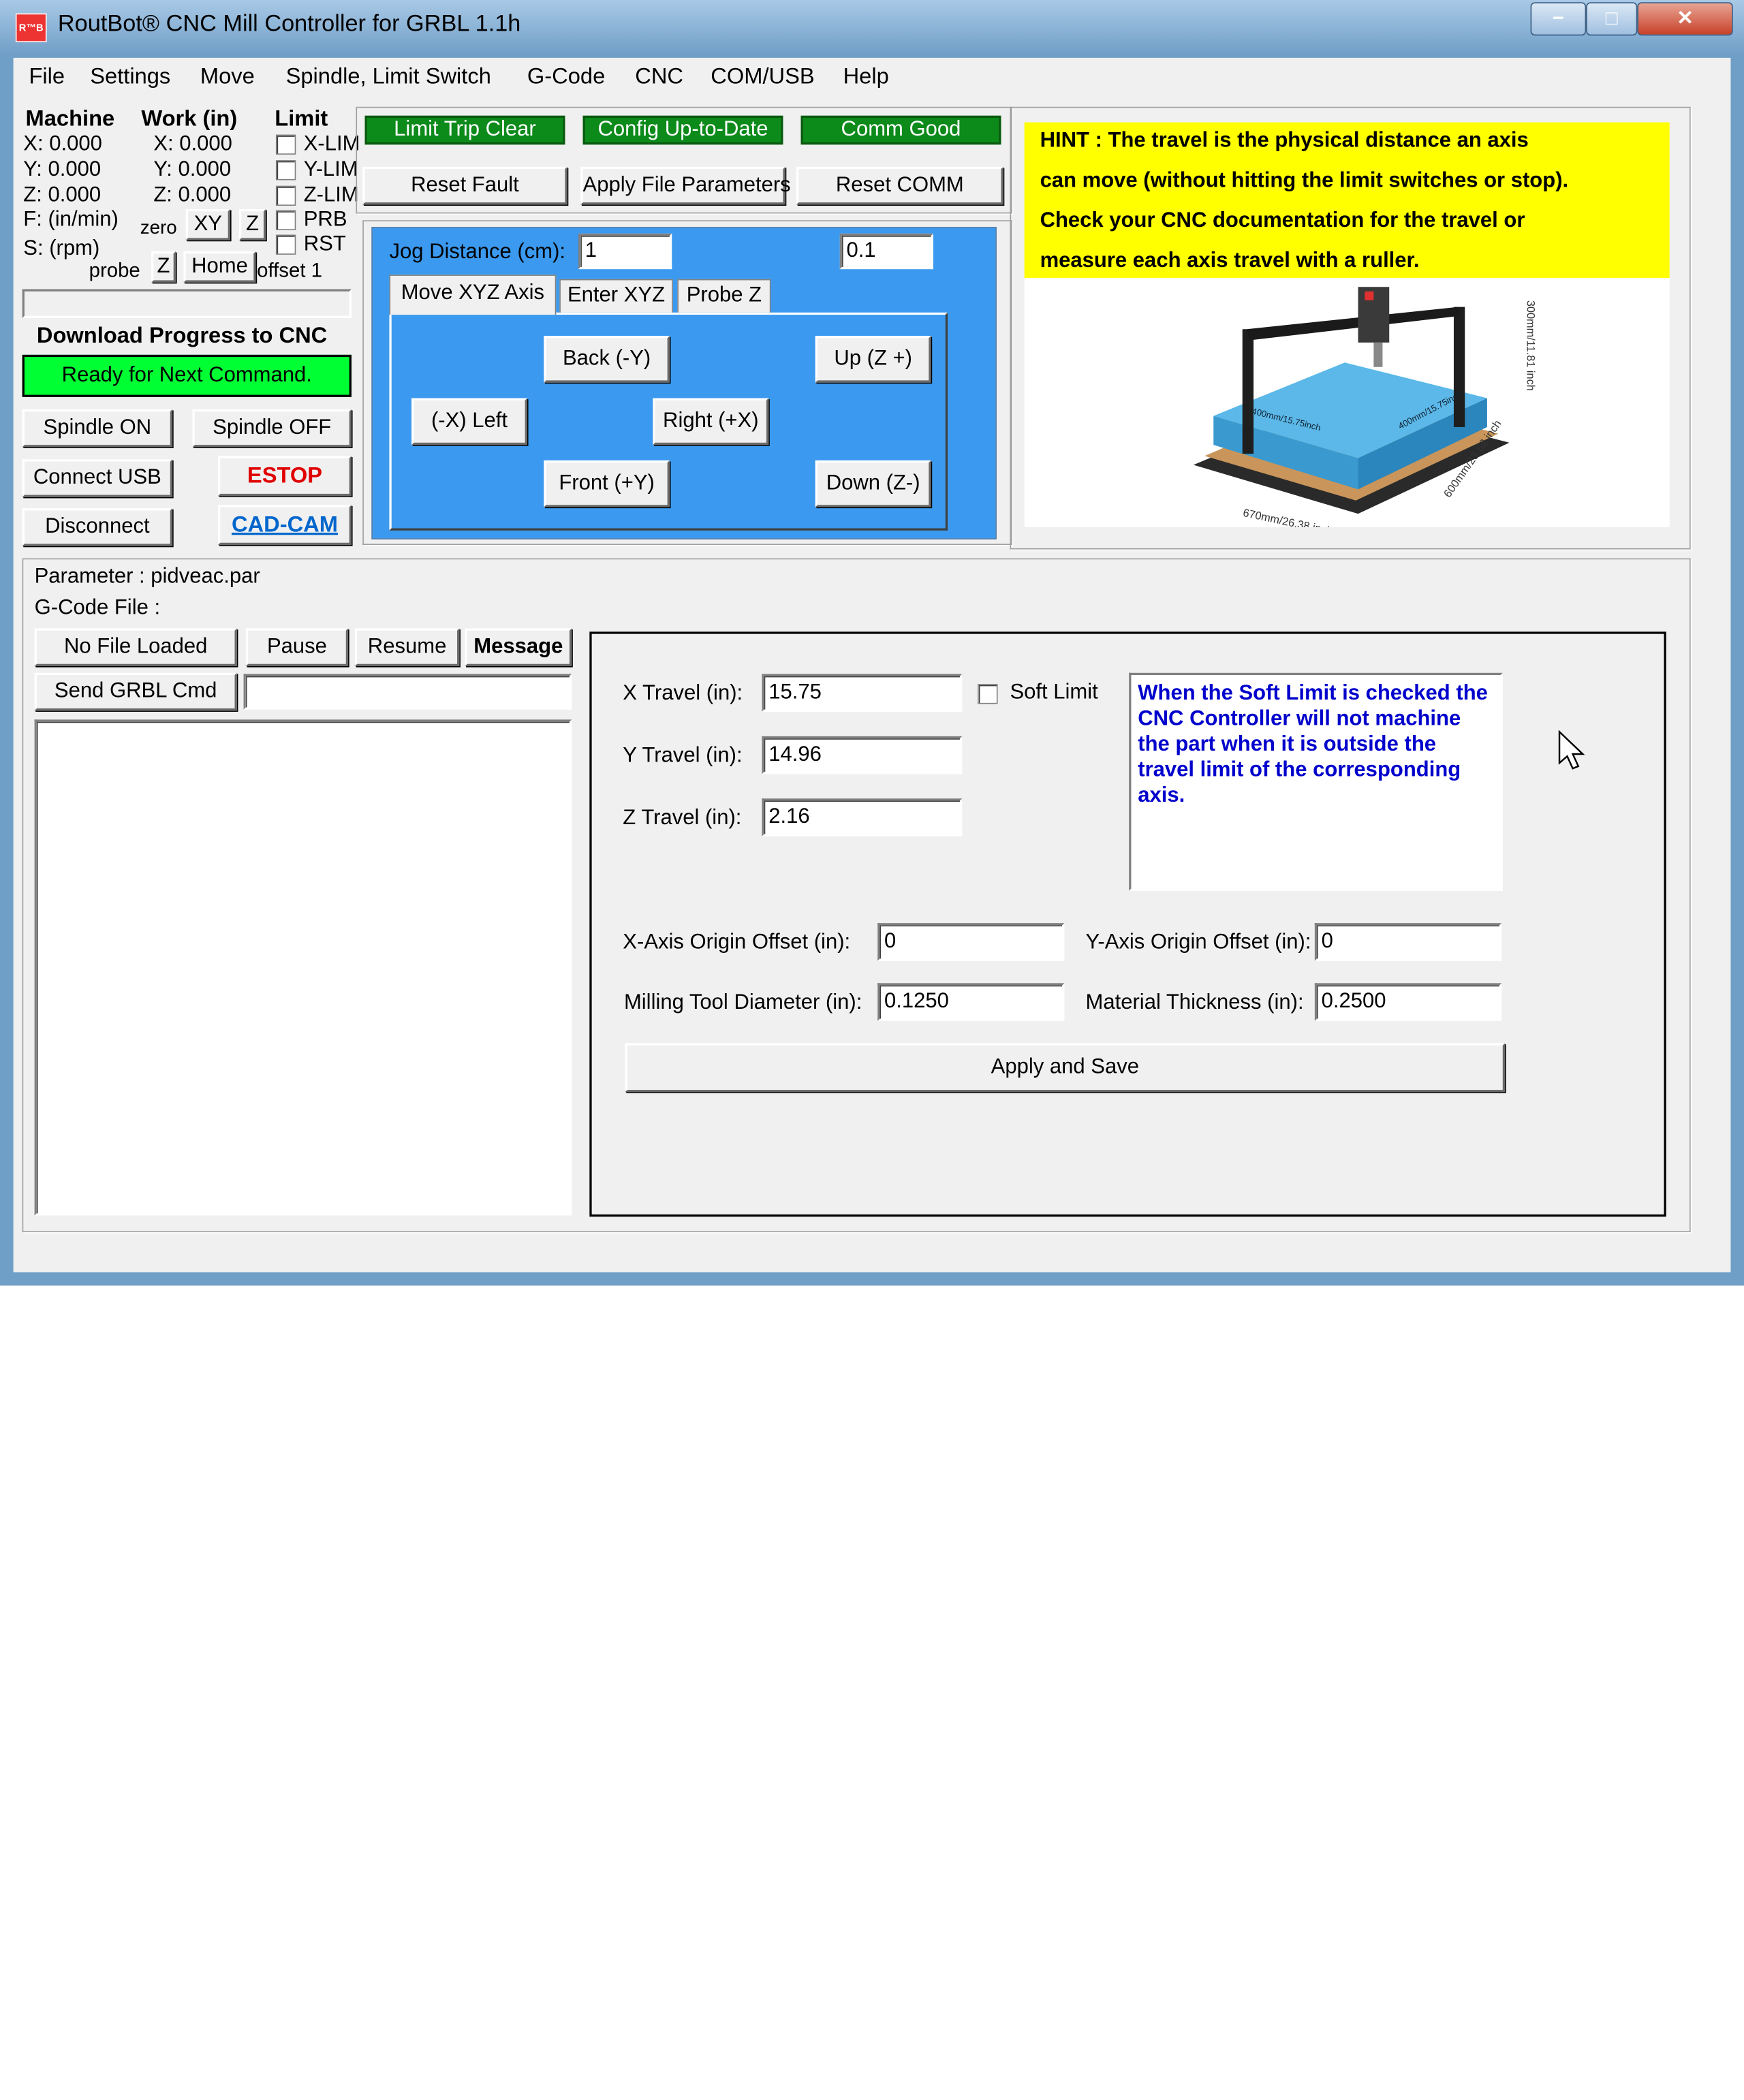 Image resolution: width=1744 pixels, height=2100 pixels. What do you see at coordinates (711, 421) in the screenshot?
I see `jog-right-button: Right (+X)` at bounding box center [711, 421].